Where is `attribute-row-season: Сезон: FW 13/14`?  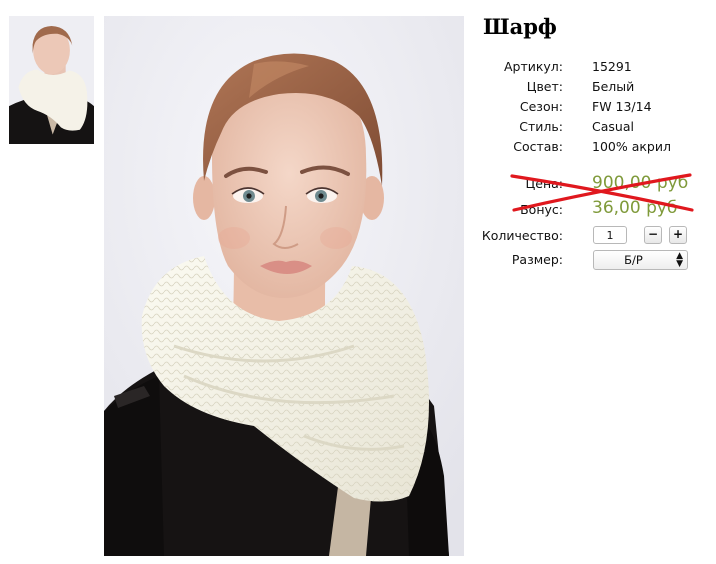 attribute-row-season: Сезон: FW 13/14 is located at coordinates (590, 109).